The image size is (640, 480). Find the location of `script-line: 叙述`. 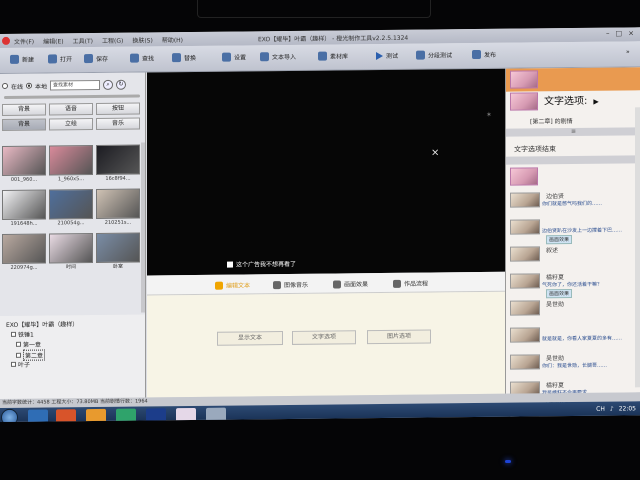

script-line: 叙述 is located at coordinates (573, 257).